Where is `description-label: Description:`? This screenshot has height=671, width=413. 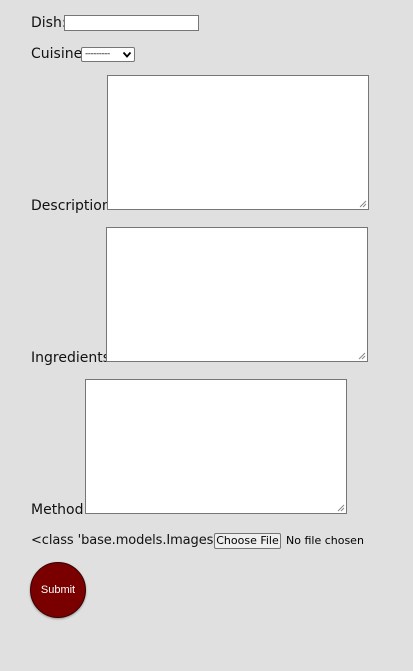 description-label: Description: is located at coordinates (73, 206).